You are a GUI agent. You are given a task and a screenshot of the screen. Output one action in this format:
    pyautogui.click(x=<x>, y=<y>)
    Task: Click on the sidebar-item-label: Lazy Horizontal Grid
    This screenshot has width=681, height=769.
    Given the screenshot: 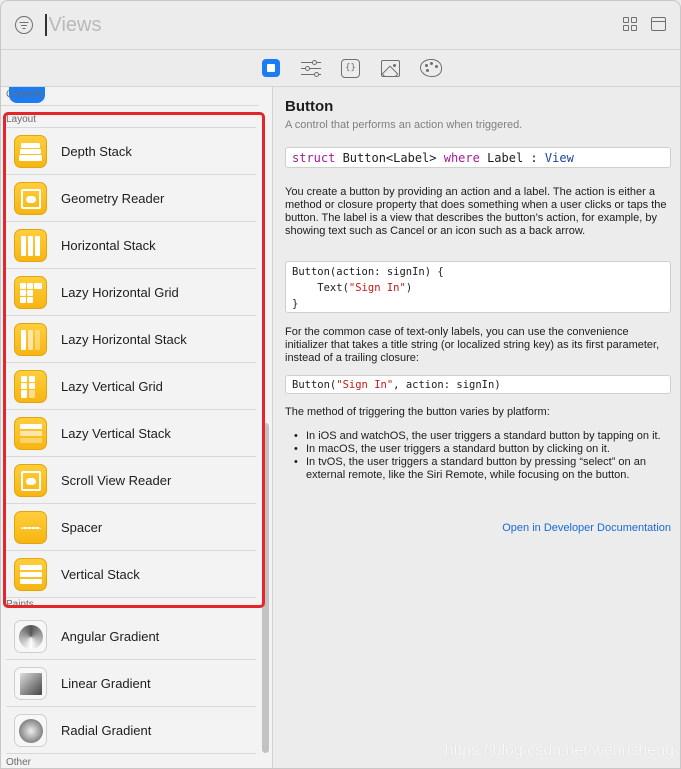 What is the action you would take?
    pyautogui.click(x=120, y=292)
    